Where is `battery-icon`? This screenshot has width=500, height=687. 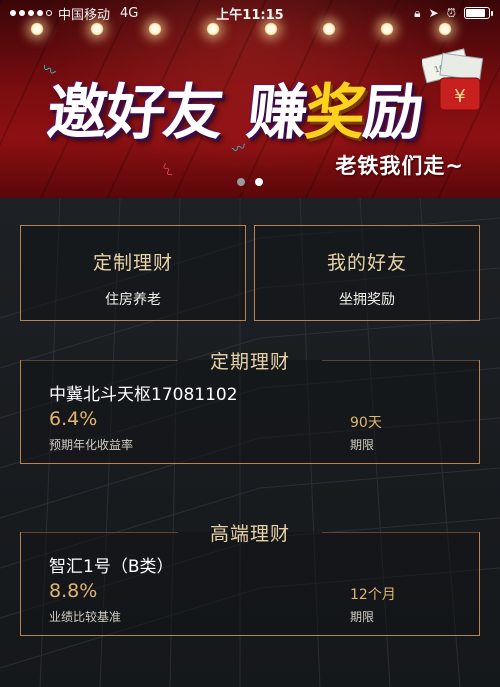 battery-icon is located at coordinates (478, 13).